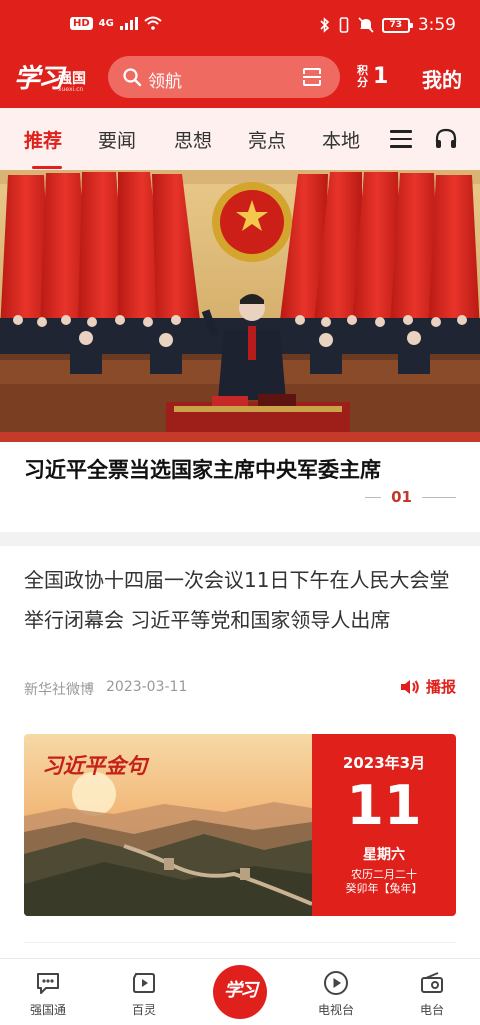 The height and width of the screenshot is (1025, 480). I want to click on tab-headlines: 要闻, so click(117, 139).